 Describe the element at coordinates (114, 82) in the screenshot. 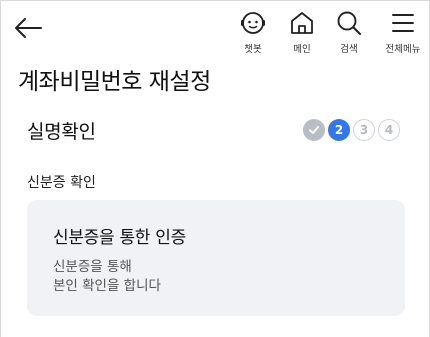

I see `page-title: 계좌비밀번호 재설정` at that location.